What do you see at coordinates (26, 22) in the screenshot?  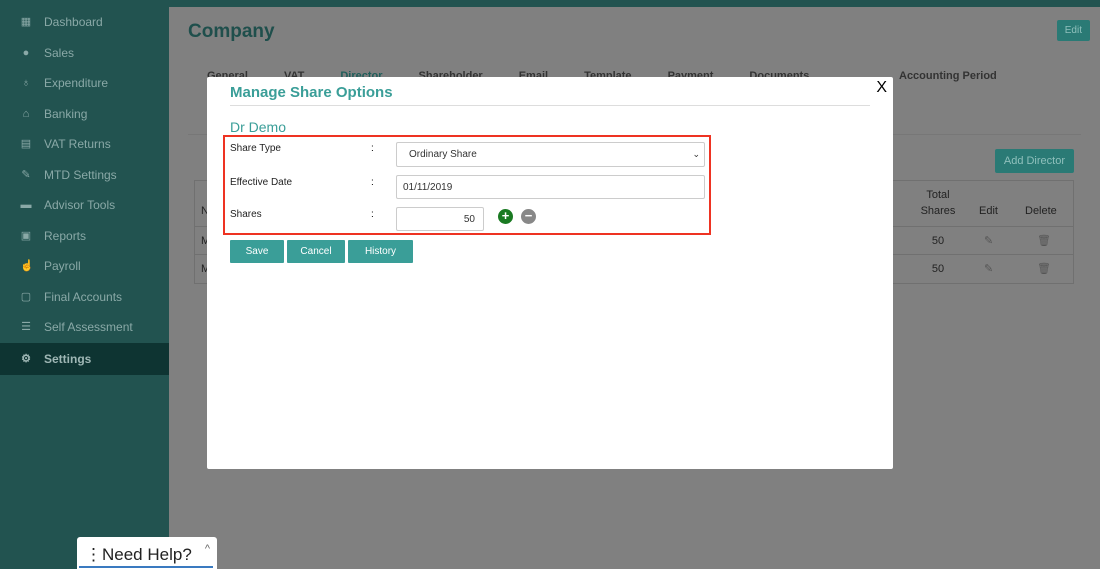 I see `dashboard-icon: ▦` at bounding box center [26, 22].